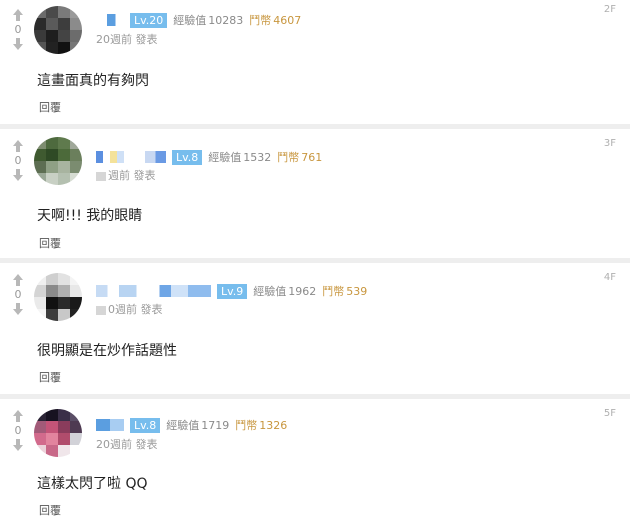 Image resolution: width=630 pixels, height=518 pixels. I want to click on comment-text: 很明顯是在炒作話題性, so click(107, 351).